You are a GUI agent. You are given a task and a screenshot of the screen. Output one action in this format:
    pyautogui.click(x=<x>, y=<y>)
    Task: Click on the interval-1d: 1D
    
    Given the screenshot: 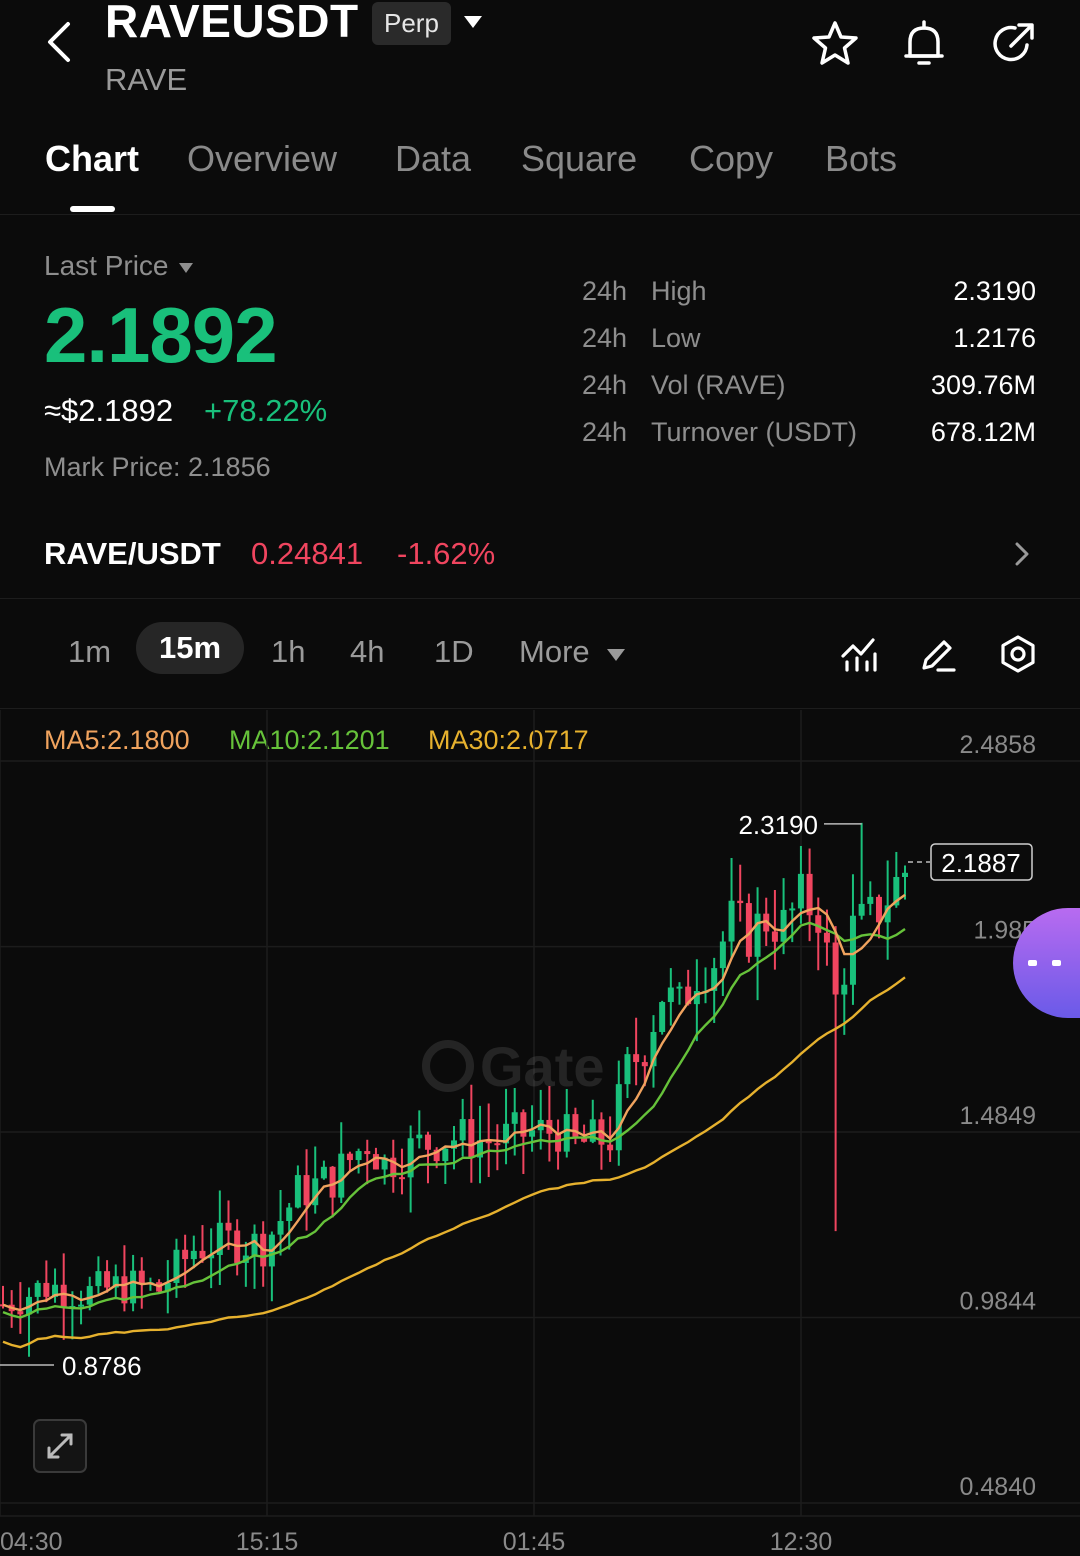 What is the action you would take?
    pyautogui.click(x=454, y=652)
    